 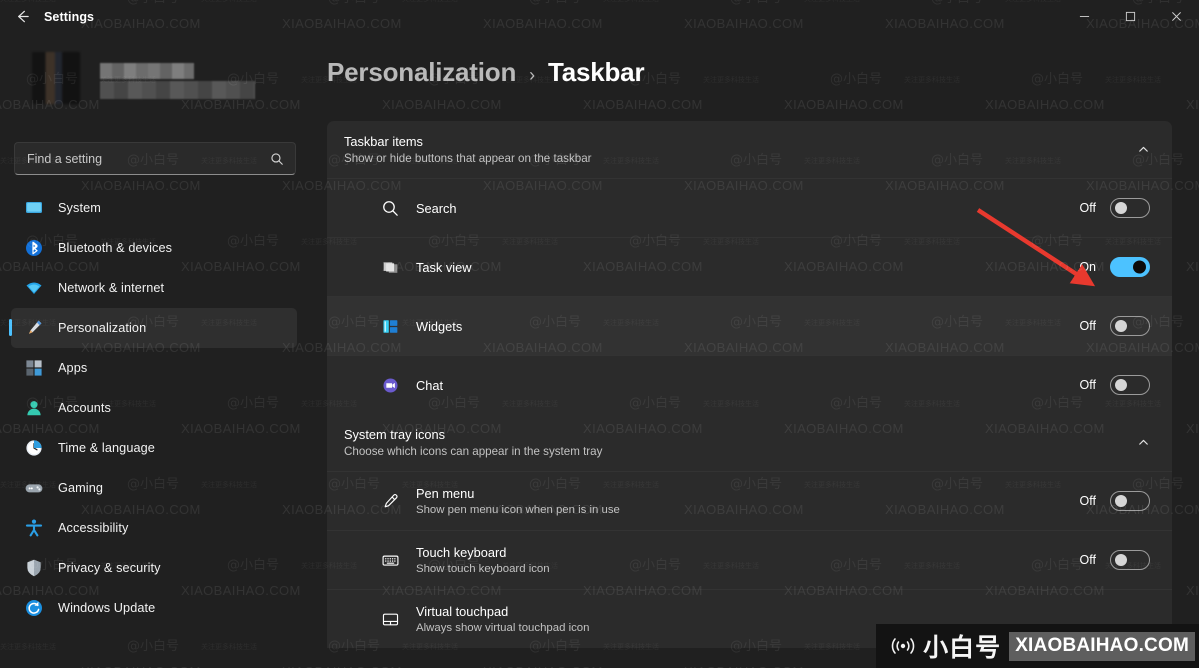 What do you see at coordinates (154, 528) in the screenshot?
I see `sidebar-item-accessibility: Accessibility` at bounding box center [154, 528].